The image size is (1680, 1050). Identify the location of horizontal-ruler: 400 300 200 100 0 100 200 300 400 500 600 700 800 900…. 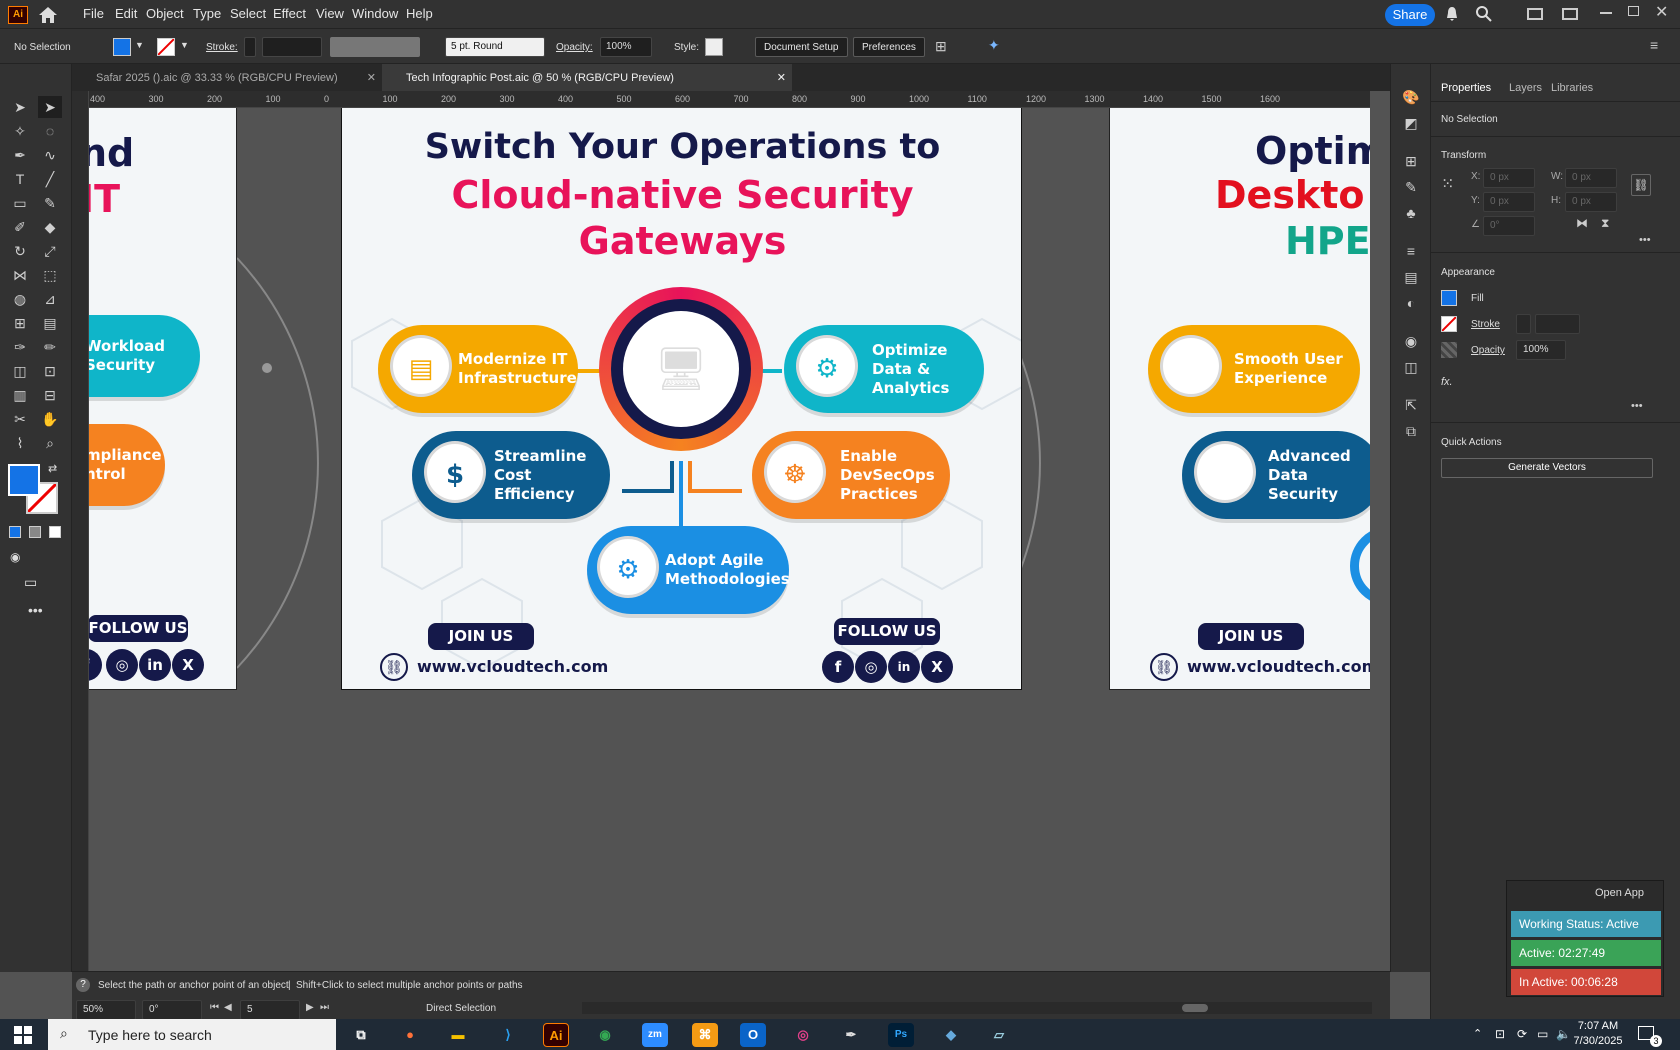
(729, 99).